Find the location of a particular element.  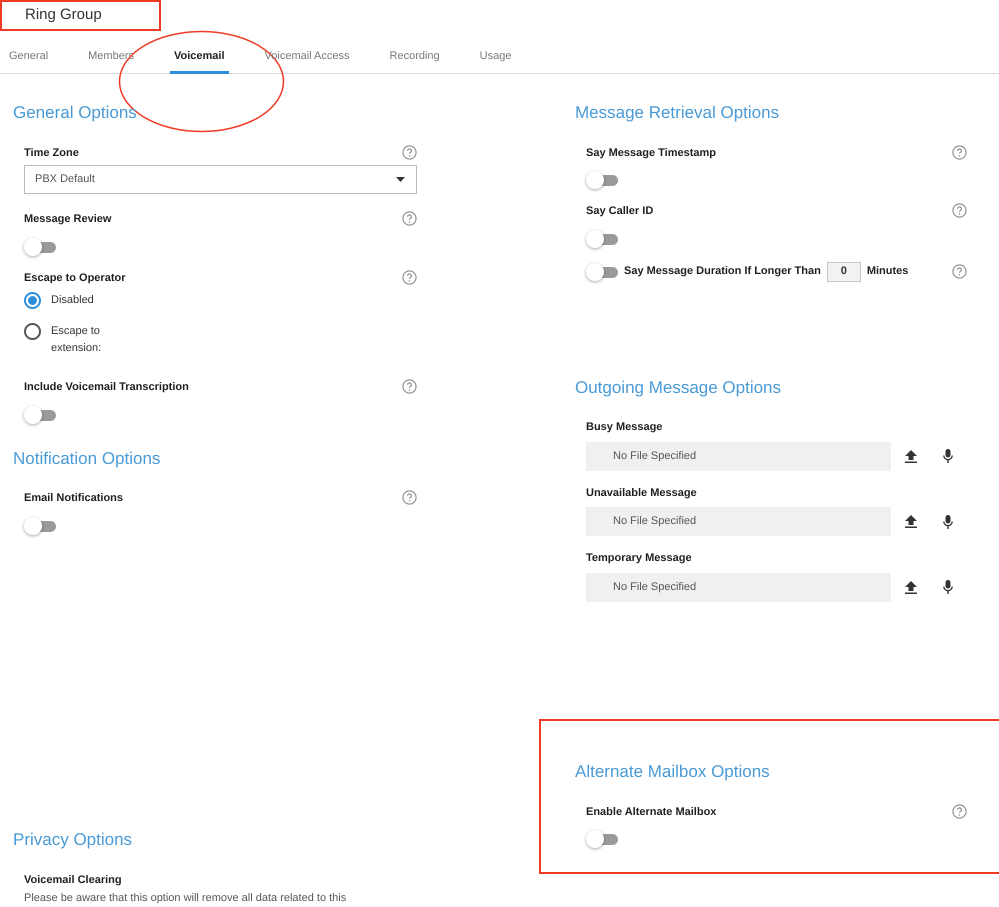

field-label: Escape to Operator is located at coordinates (75, 278).